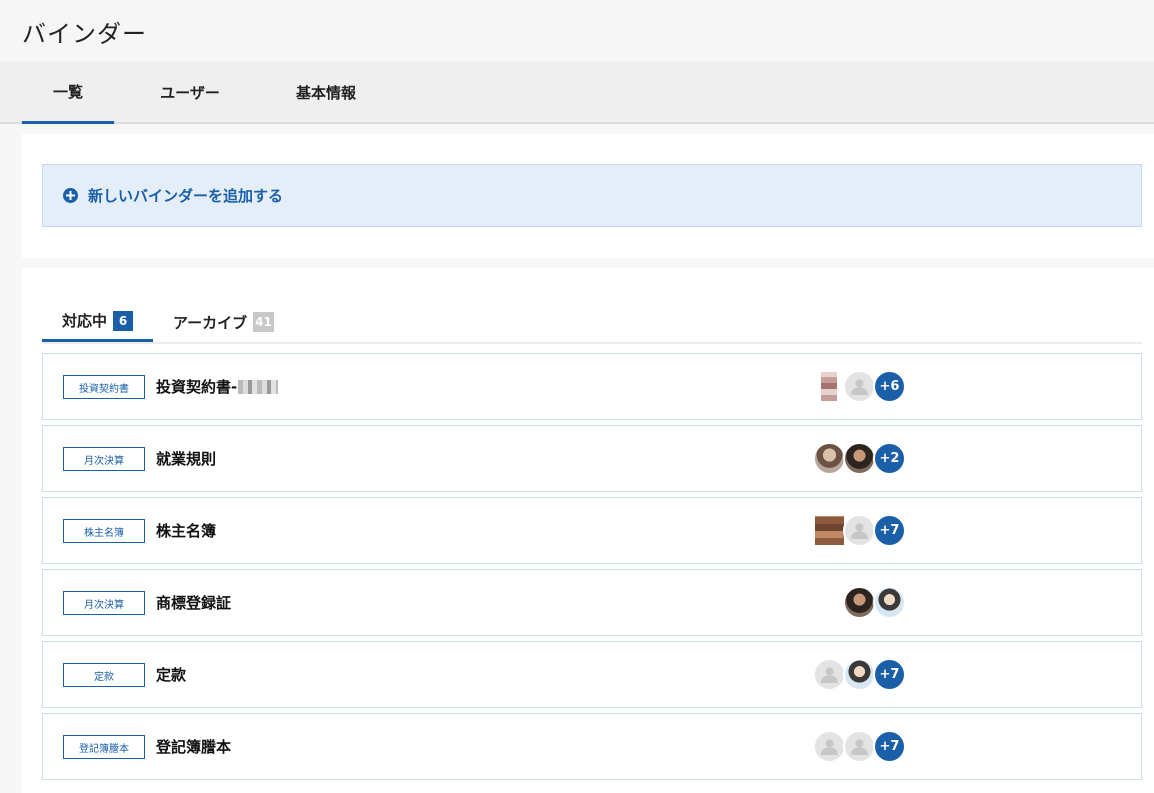 The height and width of the screenshot is (793, 1154). Describe the element at coordinates (592, 458) in the screenshot. I see `binder-row: 月次決算 就業規則 +2` at that location.